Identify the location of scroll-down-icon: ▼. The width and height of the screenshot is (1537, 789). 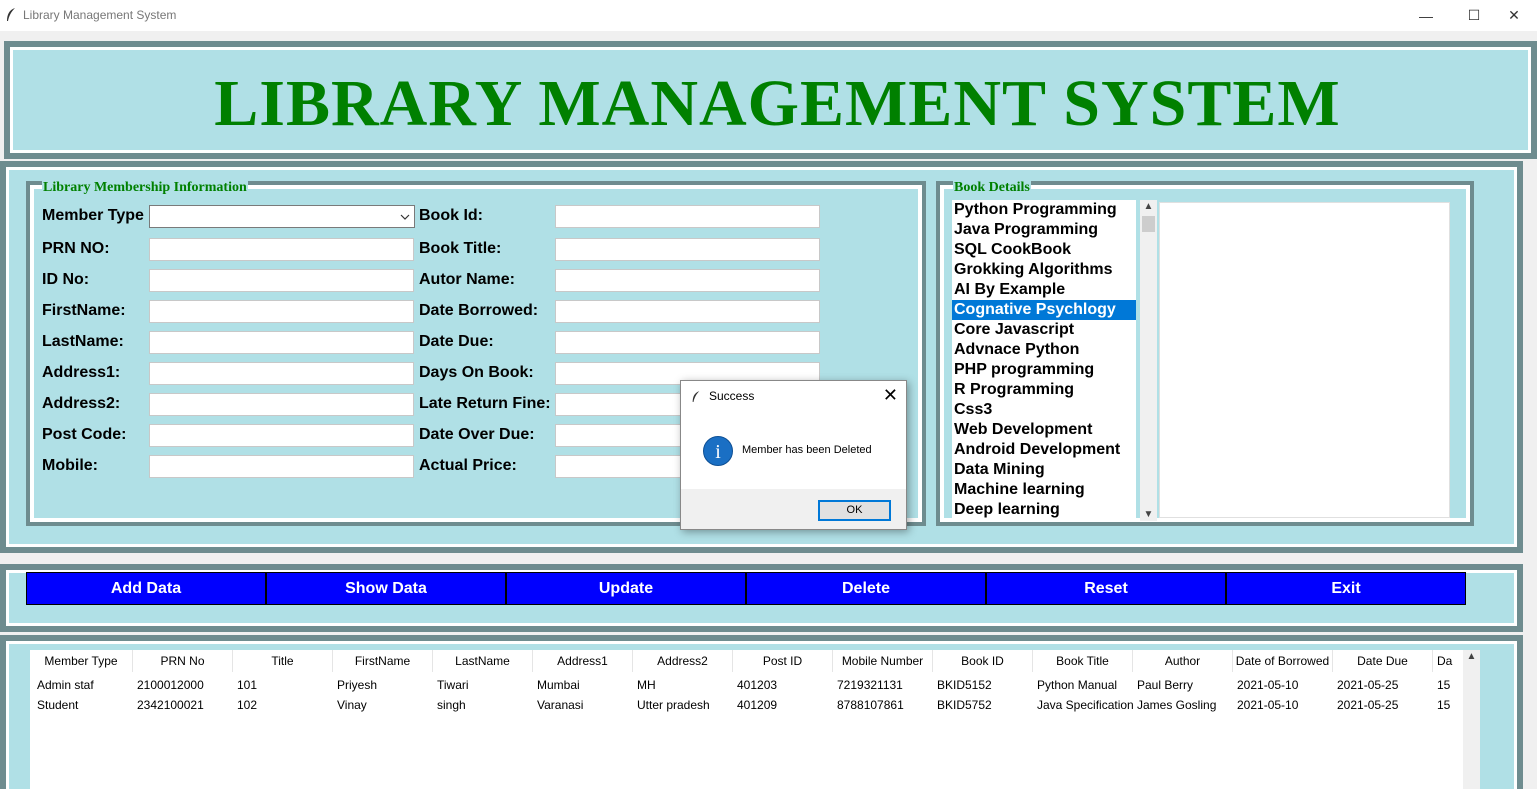
(1148, 514).